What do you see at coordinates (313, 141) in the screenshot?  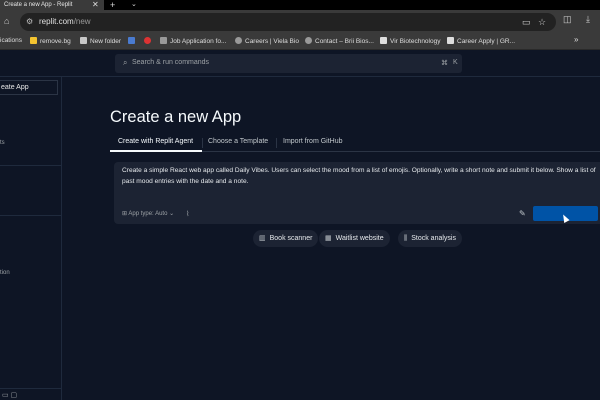 I see `tab-import-github: Import from GitHub` at bounding box center [313, 141].